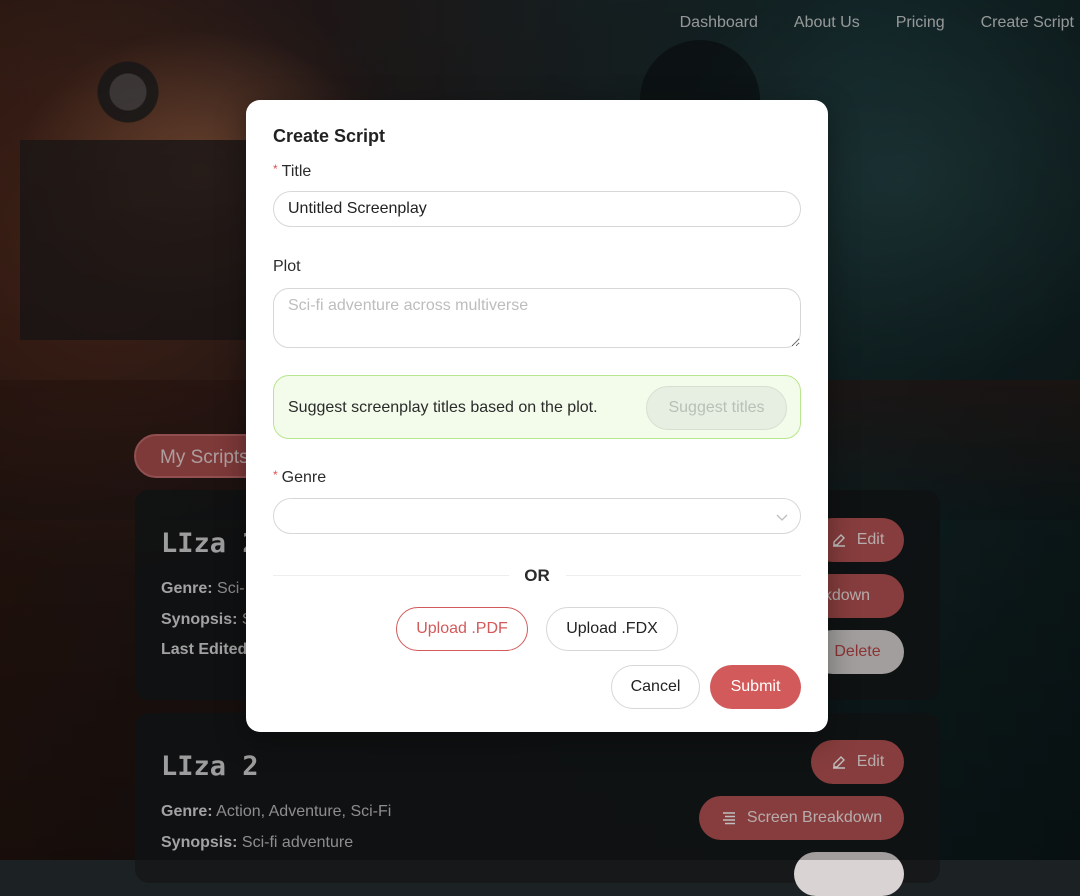 Image resolution: width=1080 pixels, height=896 pixels. Describe the element at coordinates (537, 318) in the screenshot. I see `plot-textarea` at that location.